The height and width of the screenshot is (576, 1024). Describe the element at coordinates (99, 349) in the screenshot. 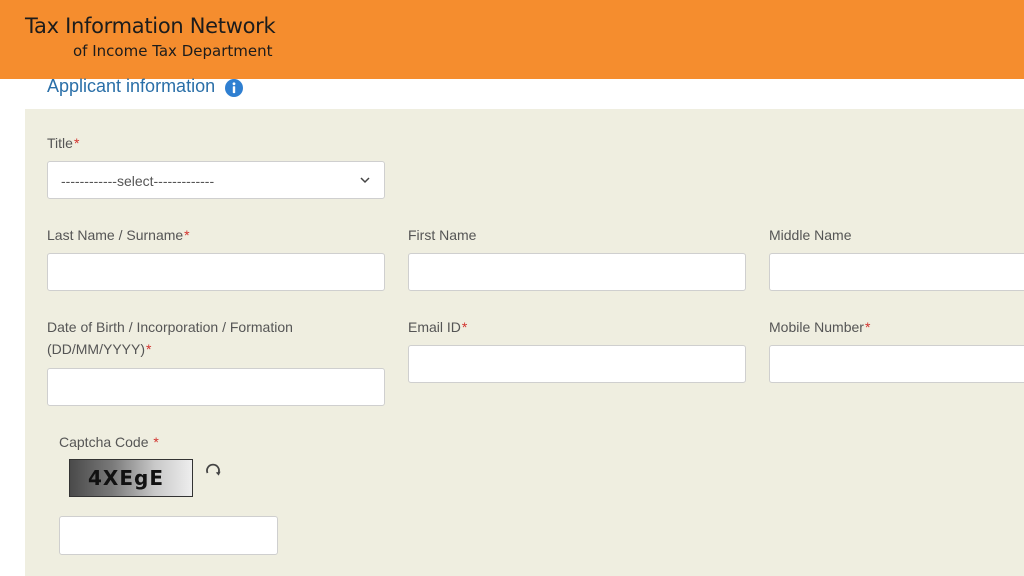

I see `dob-label-line2: (DD/MM/YYYY)*` at that location.